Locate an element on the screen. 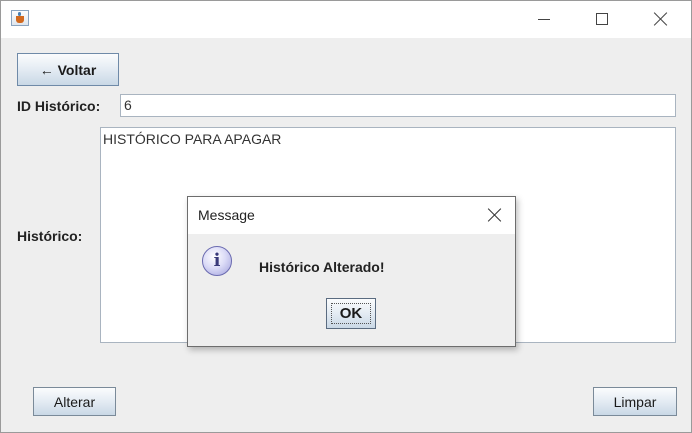 The height and width of the screenshot is (433, 692). ok-button: OK is located at coordinates (351, 313).